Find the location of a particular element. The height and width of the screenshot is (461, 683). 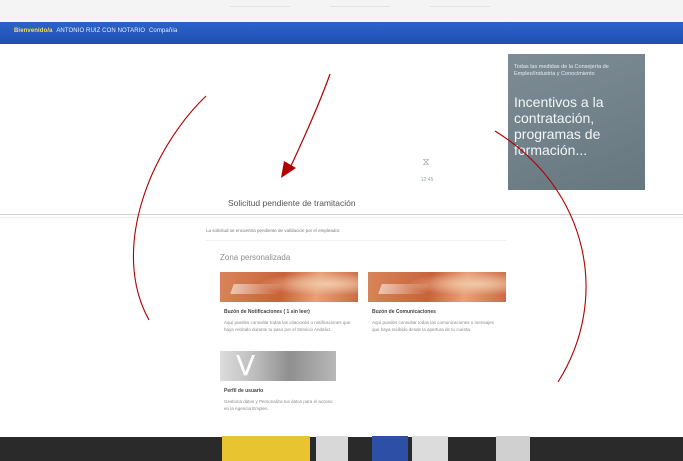

arrowhead-icon is located at coordinates (288, 169).